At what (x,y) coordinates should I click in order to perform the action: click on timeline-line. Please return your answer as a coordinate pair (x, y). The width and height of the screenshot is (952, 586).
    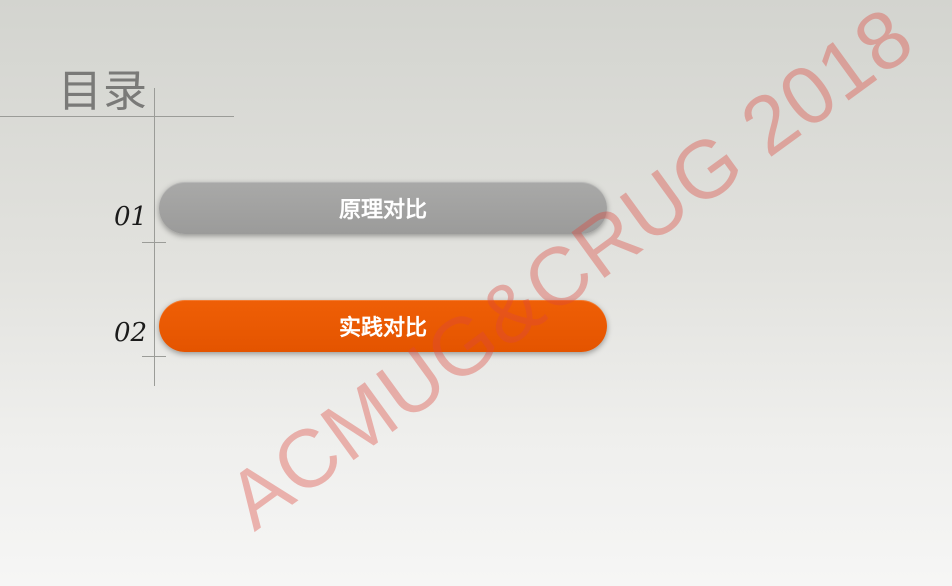
    Looking at the image, I should click on (154, 237).